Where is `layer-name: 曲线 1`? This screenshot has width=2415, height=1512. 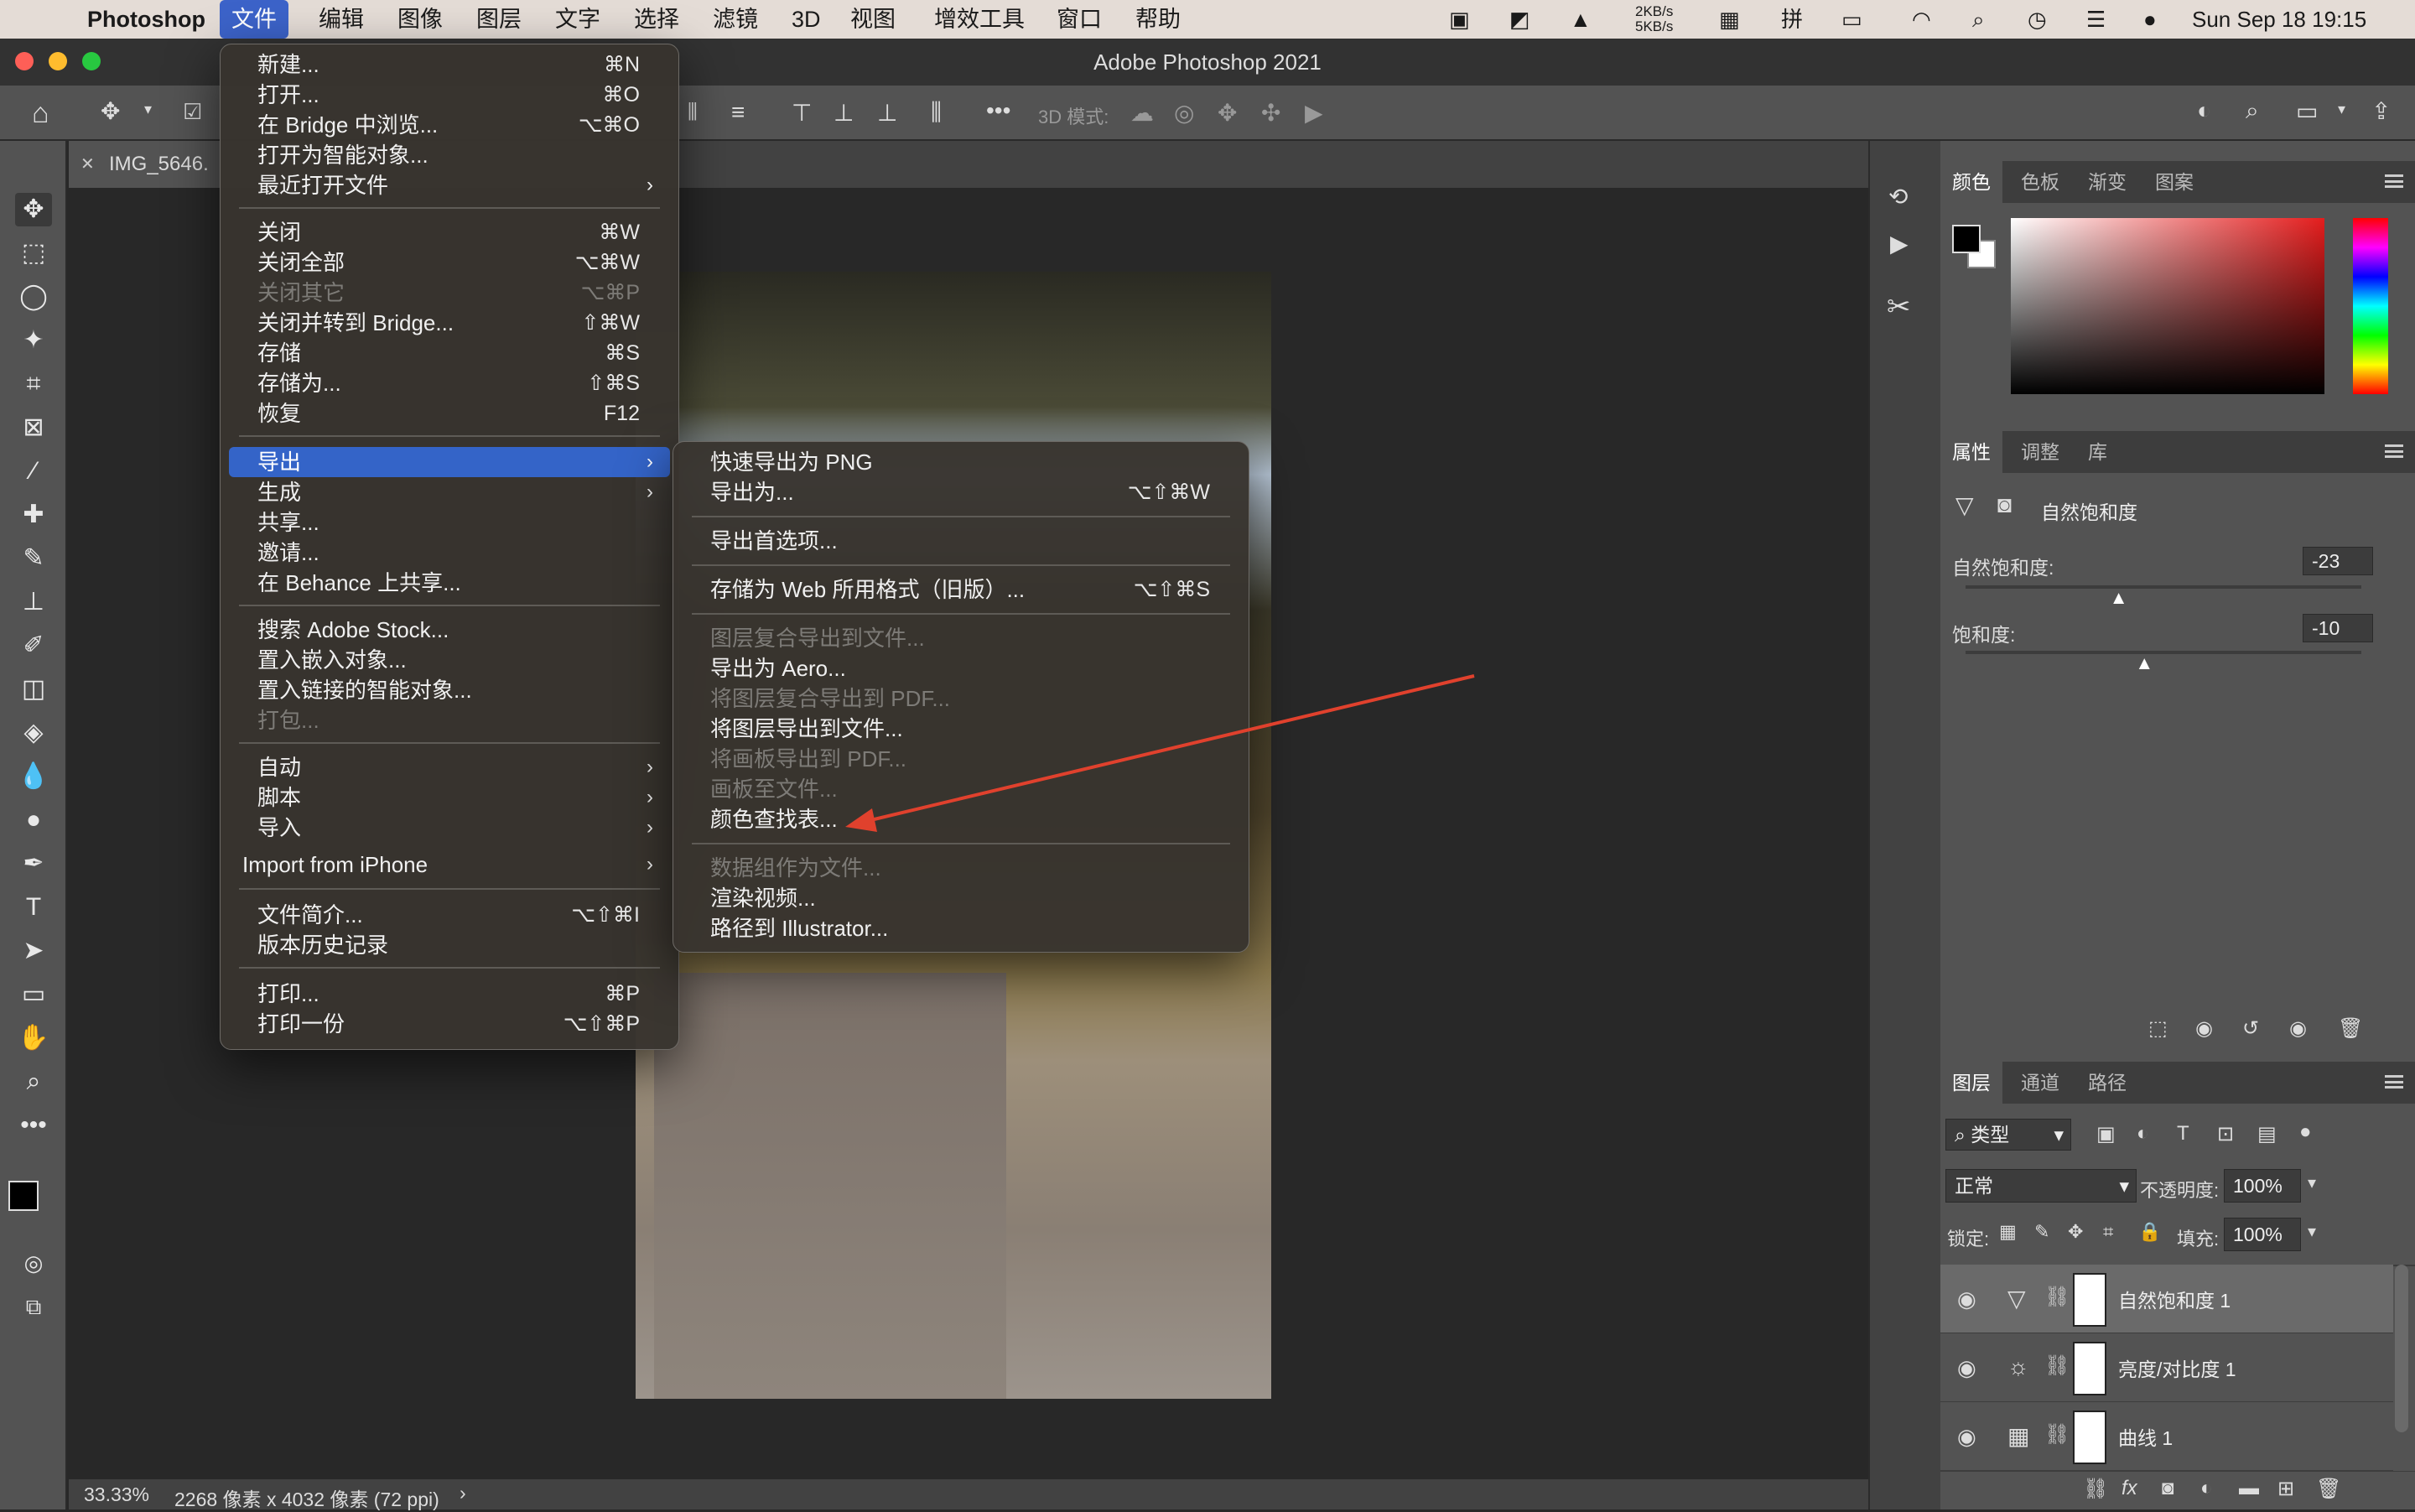 layer-name: 曲线 1 is located at coordinates (2145, 1436).